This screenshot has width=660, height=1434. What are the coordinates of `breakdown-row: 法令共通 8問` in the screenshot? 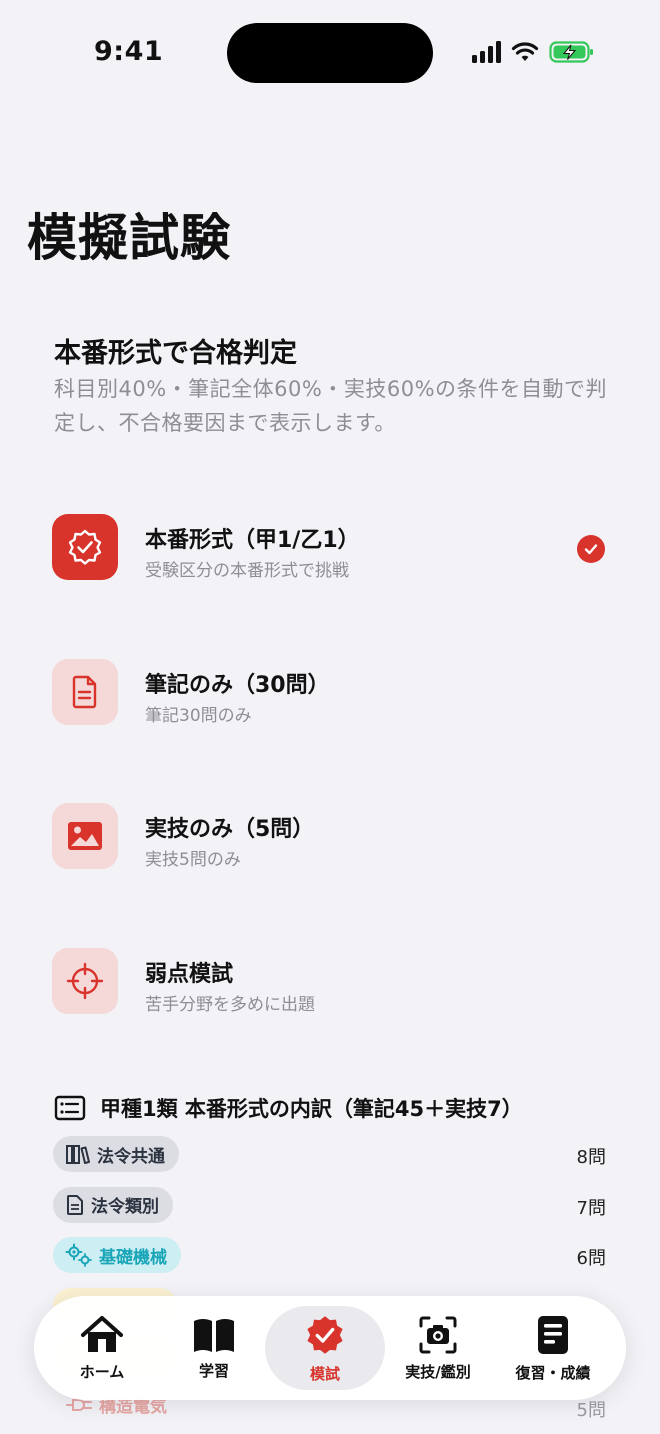 It's located at (330, 1161).